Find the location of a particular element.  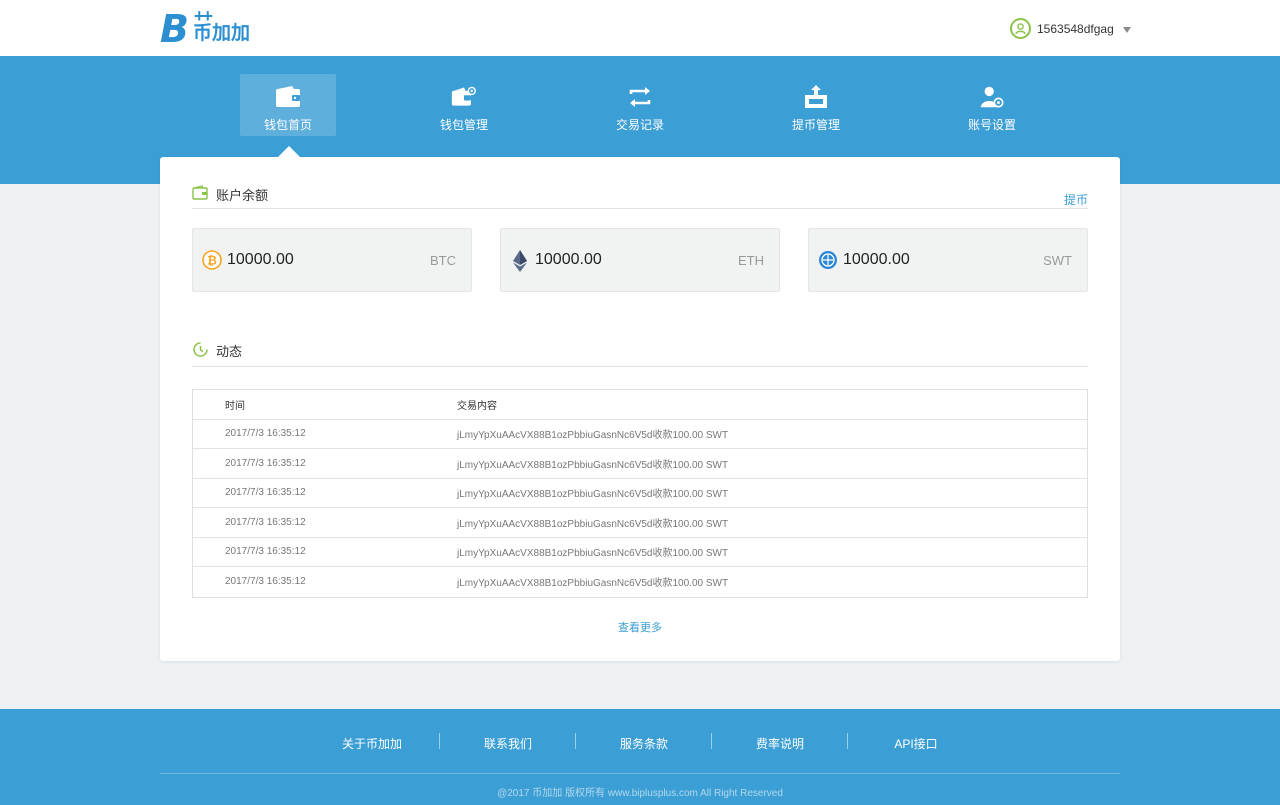

logo-plus: ++ is located at coordinates (203, 16).